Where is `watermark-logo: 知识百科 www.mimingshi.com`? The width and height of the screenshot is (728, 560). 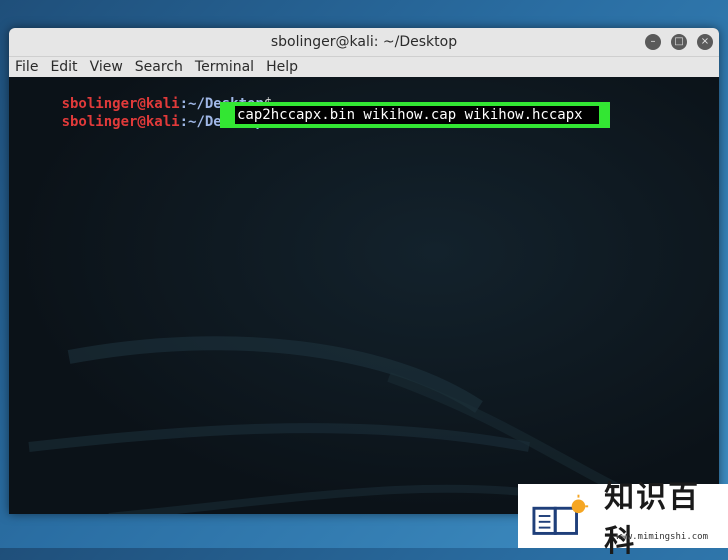
watermark-logo: 知识百科 www.mimingshi.com is located at coordinates (623, 519).